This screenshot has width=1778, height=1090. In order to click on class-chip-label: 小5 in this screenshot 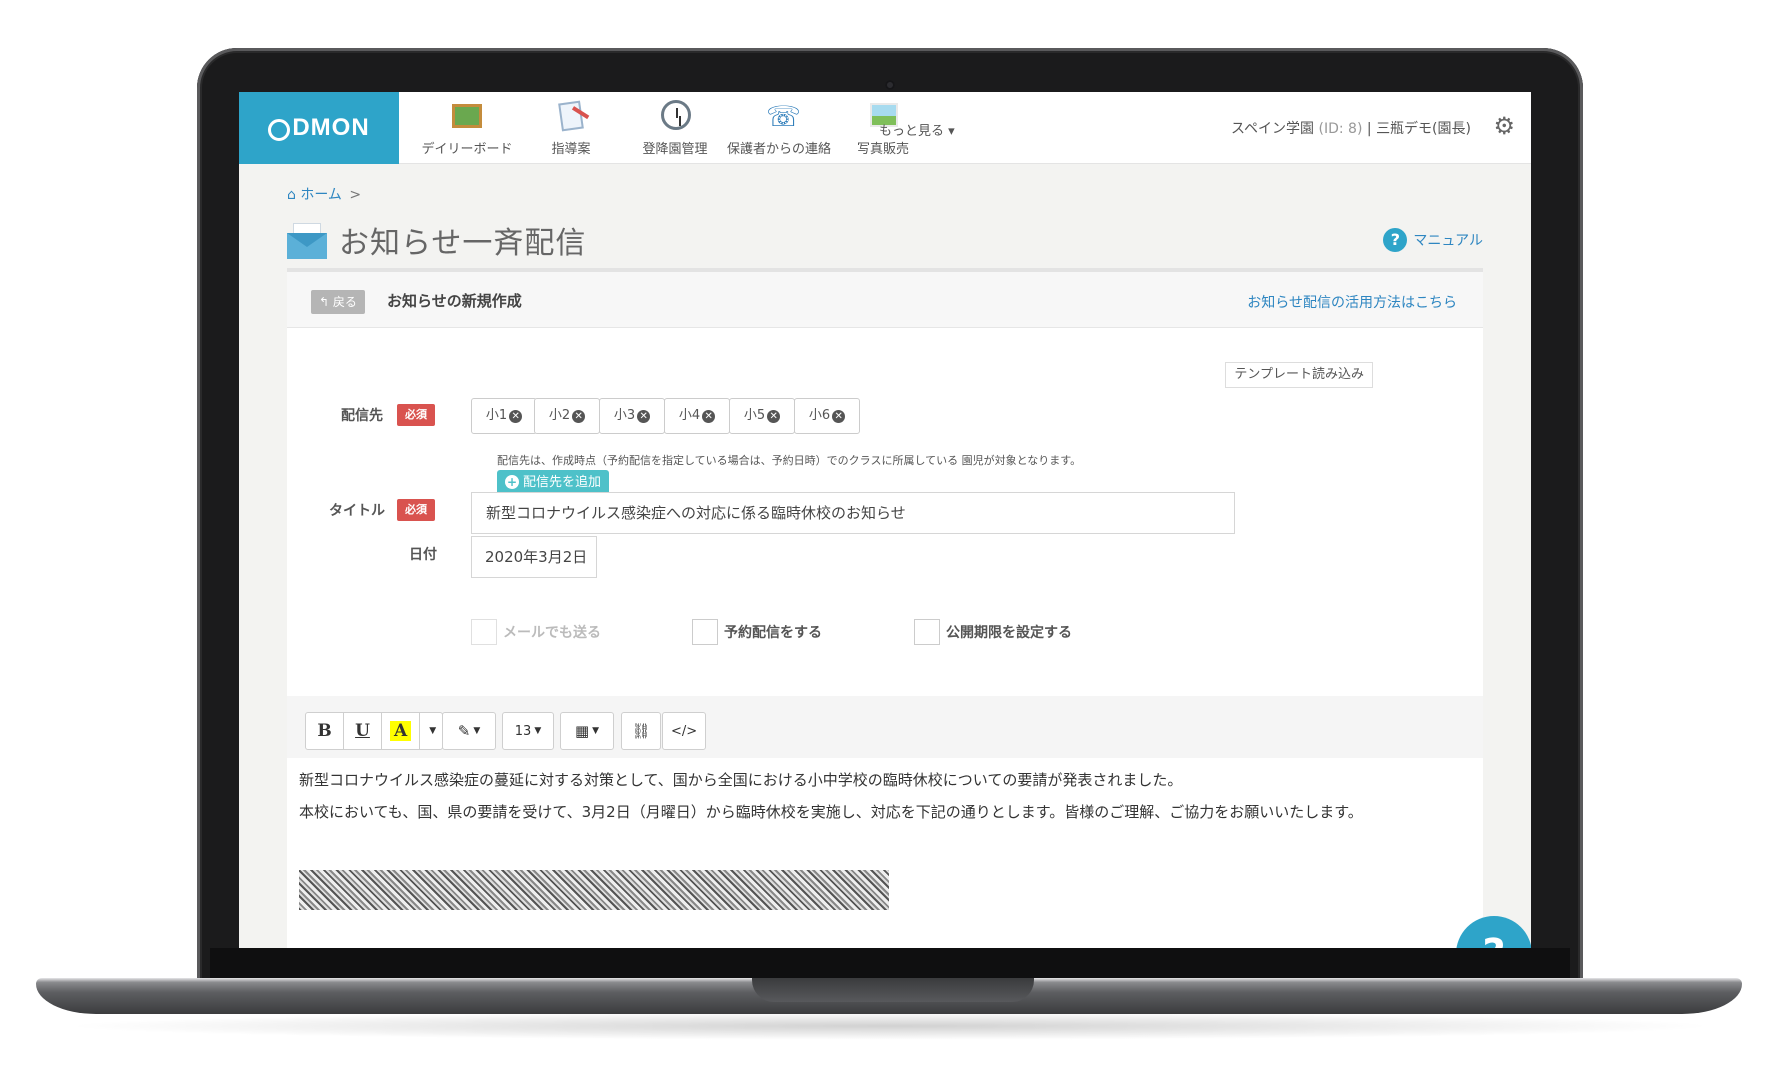, I will do `click(754, 415)`.